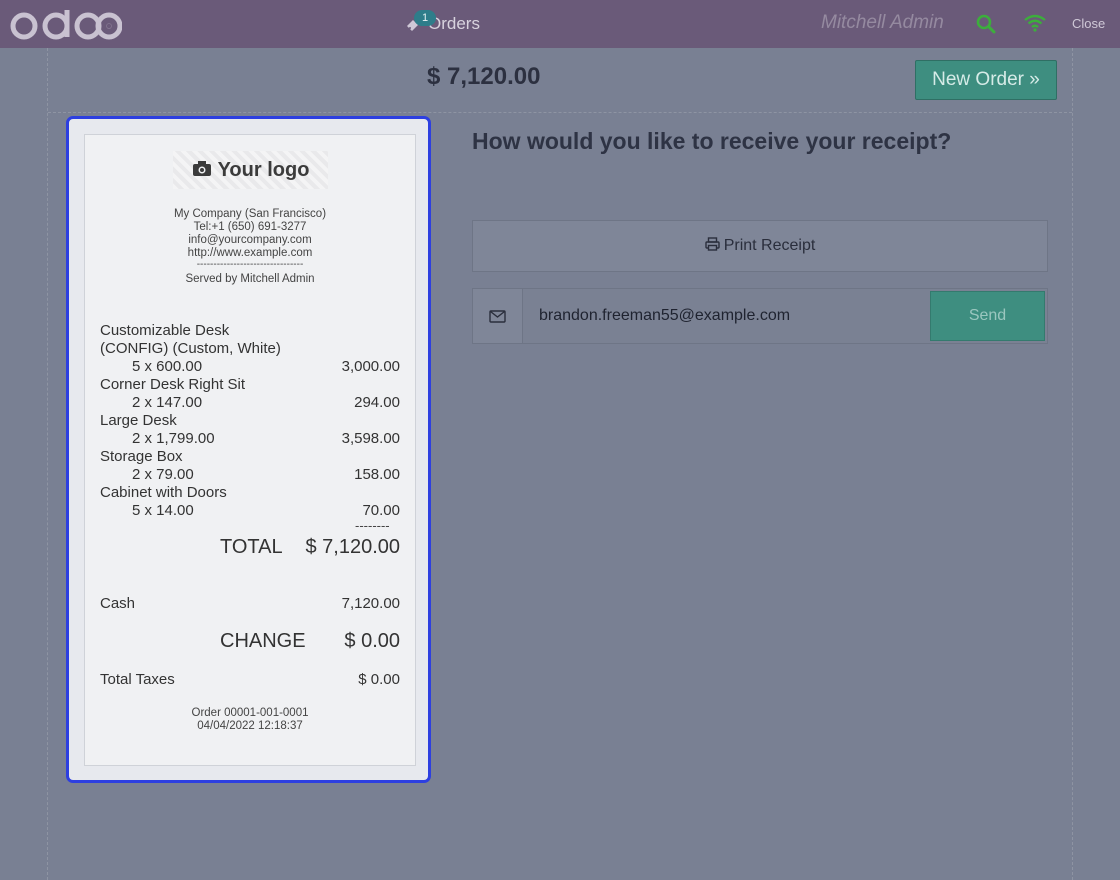  I want to click on company-website: http://www.example.com, so click(250, 253).